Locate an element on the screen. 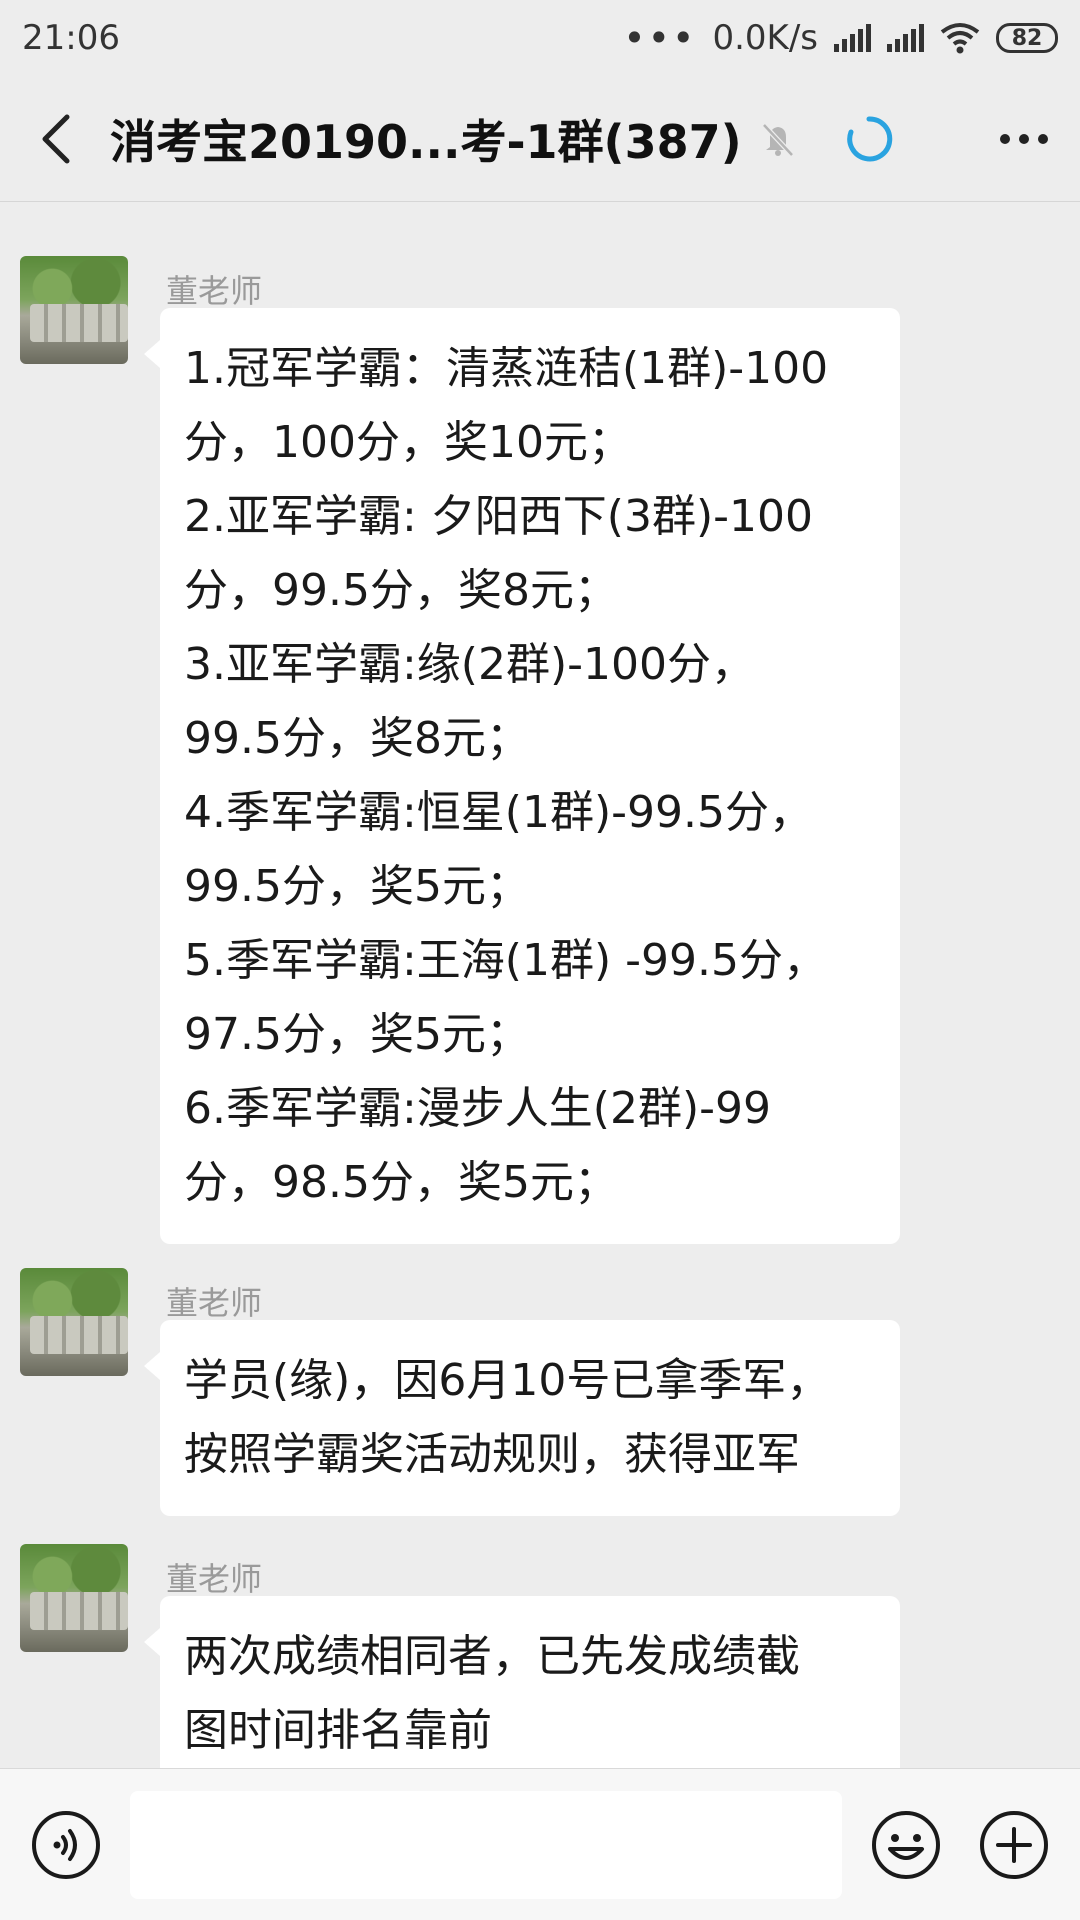 Image resolution: width=1080 pixels, height=1920 pixels. status-indicators: ••• 0.0K/s 82 is located at coordinates (840, 38).